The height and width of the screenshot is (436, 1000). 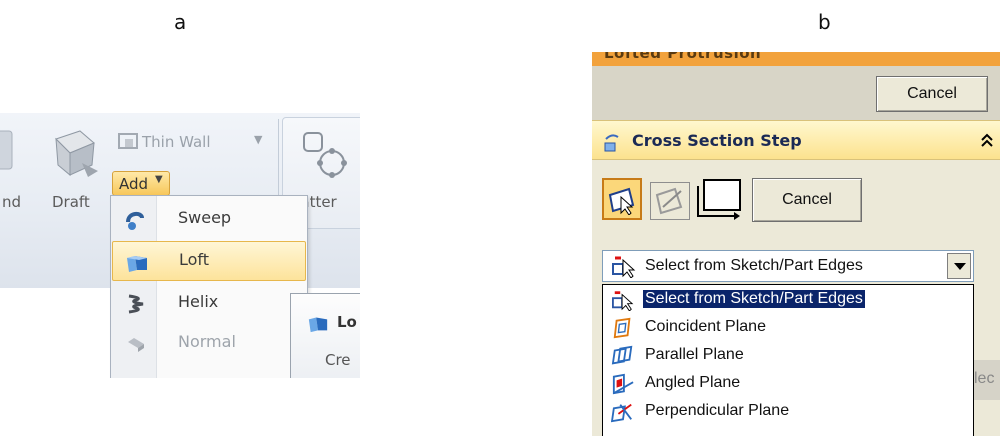 I want to click on plane-frame-icon, so click(x=719, y=199).